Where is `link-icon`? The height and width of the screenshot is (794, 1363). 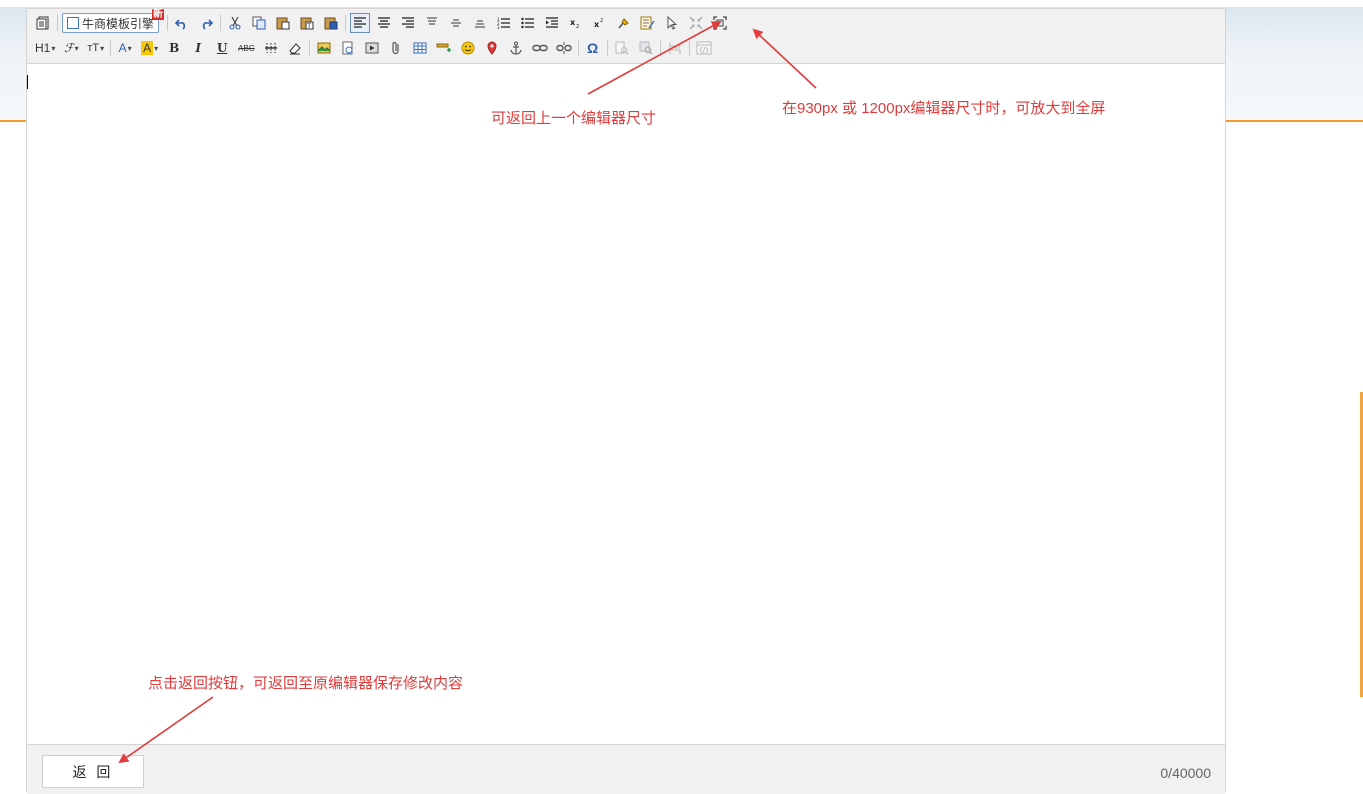
link-icon is located at coordinates (540, 48).